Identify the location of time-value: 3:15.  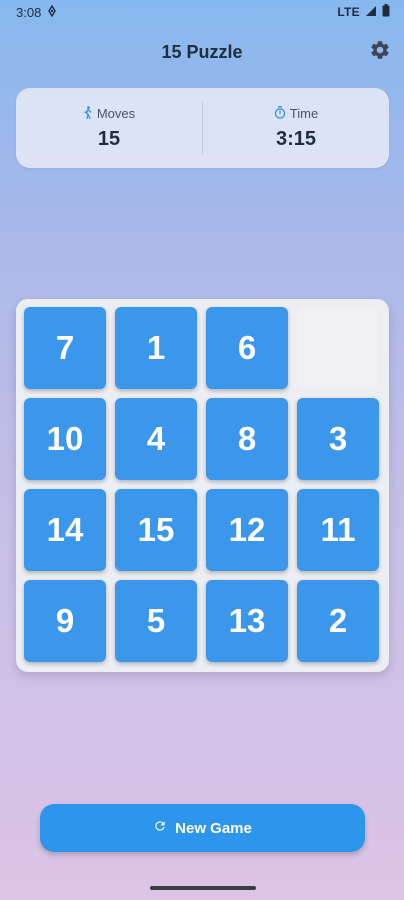
(296, 138).